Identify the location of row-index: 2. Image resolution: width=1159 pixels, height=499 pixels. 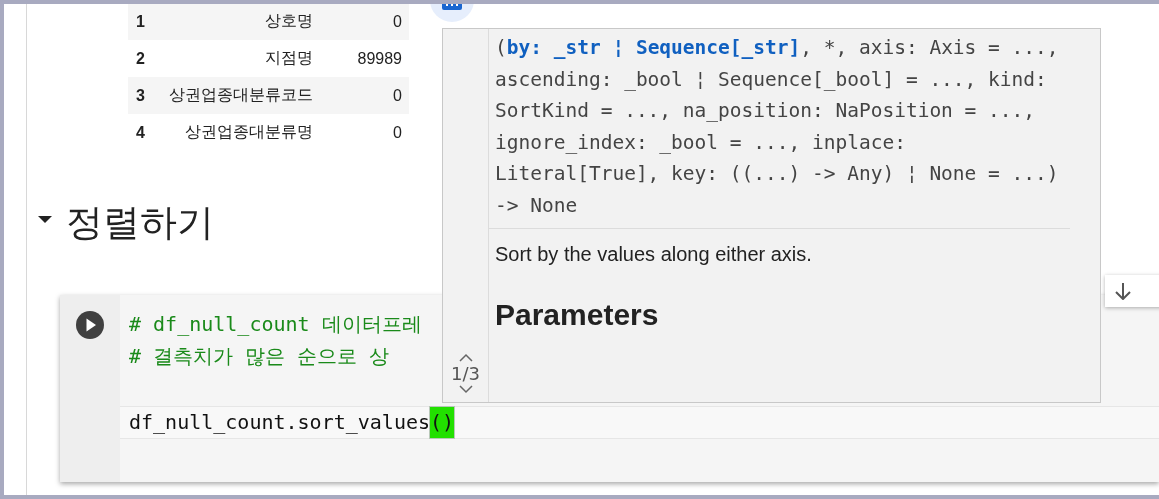
(140, 58).